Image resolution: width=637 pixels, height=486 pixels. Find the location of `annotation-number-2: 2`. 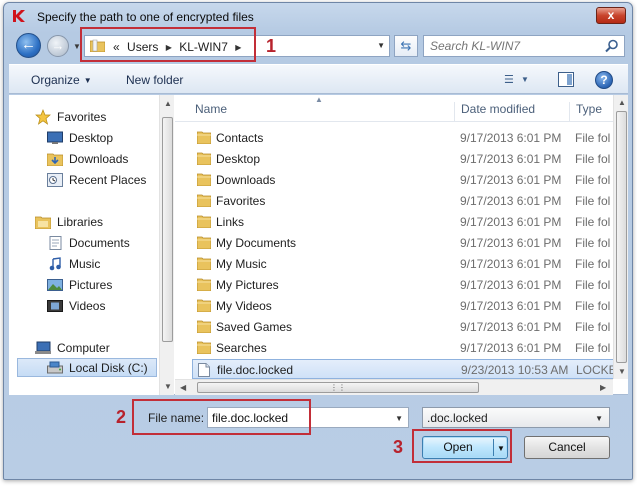

annotation-number-2: 2 is located at coordinates (121, 417).